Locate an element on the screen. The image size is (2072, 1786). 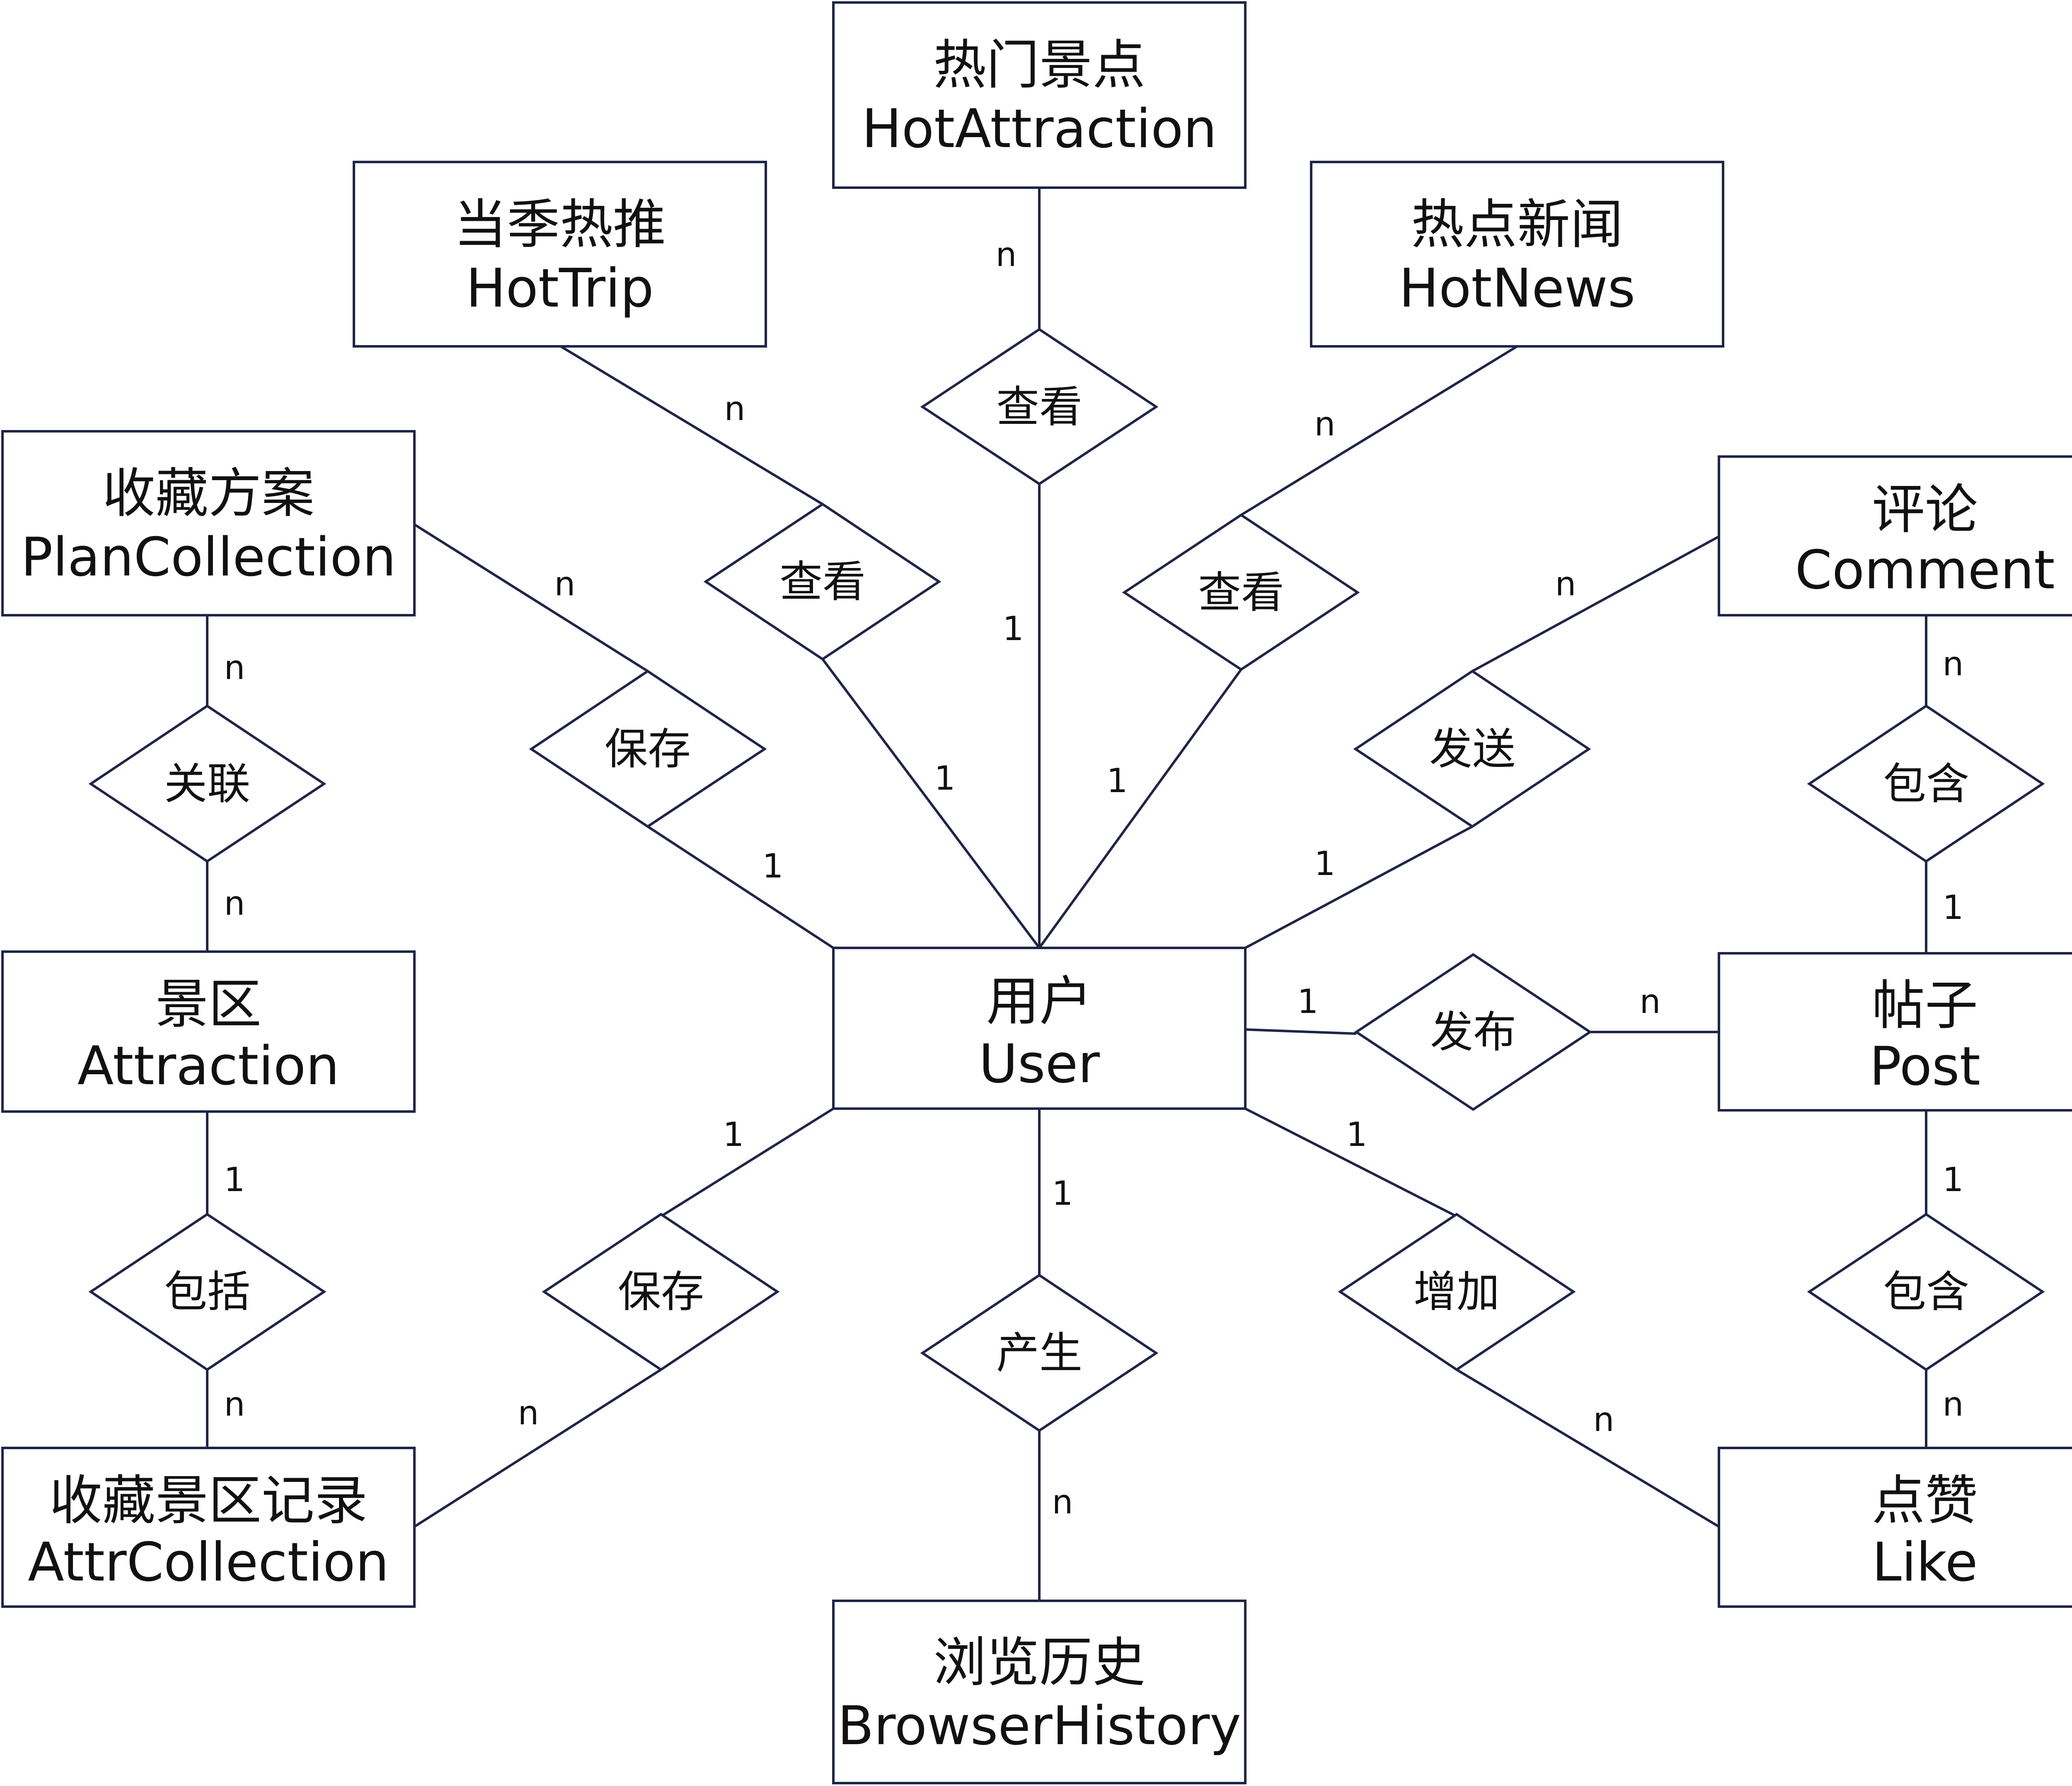
entity-post-en: Post is located at coordinates (1924, 1066).